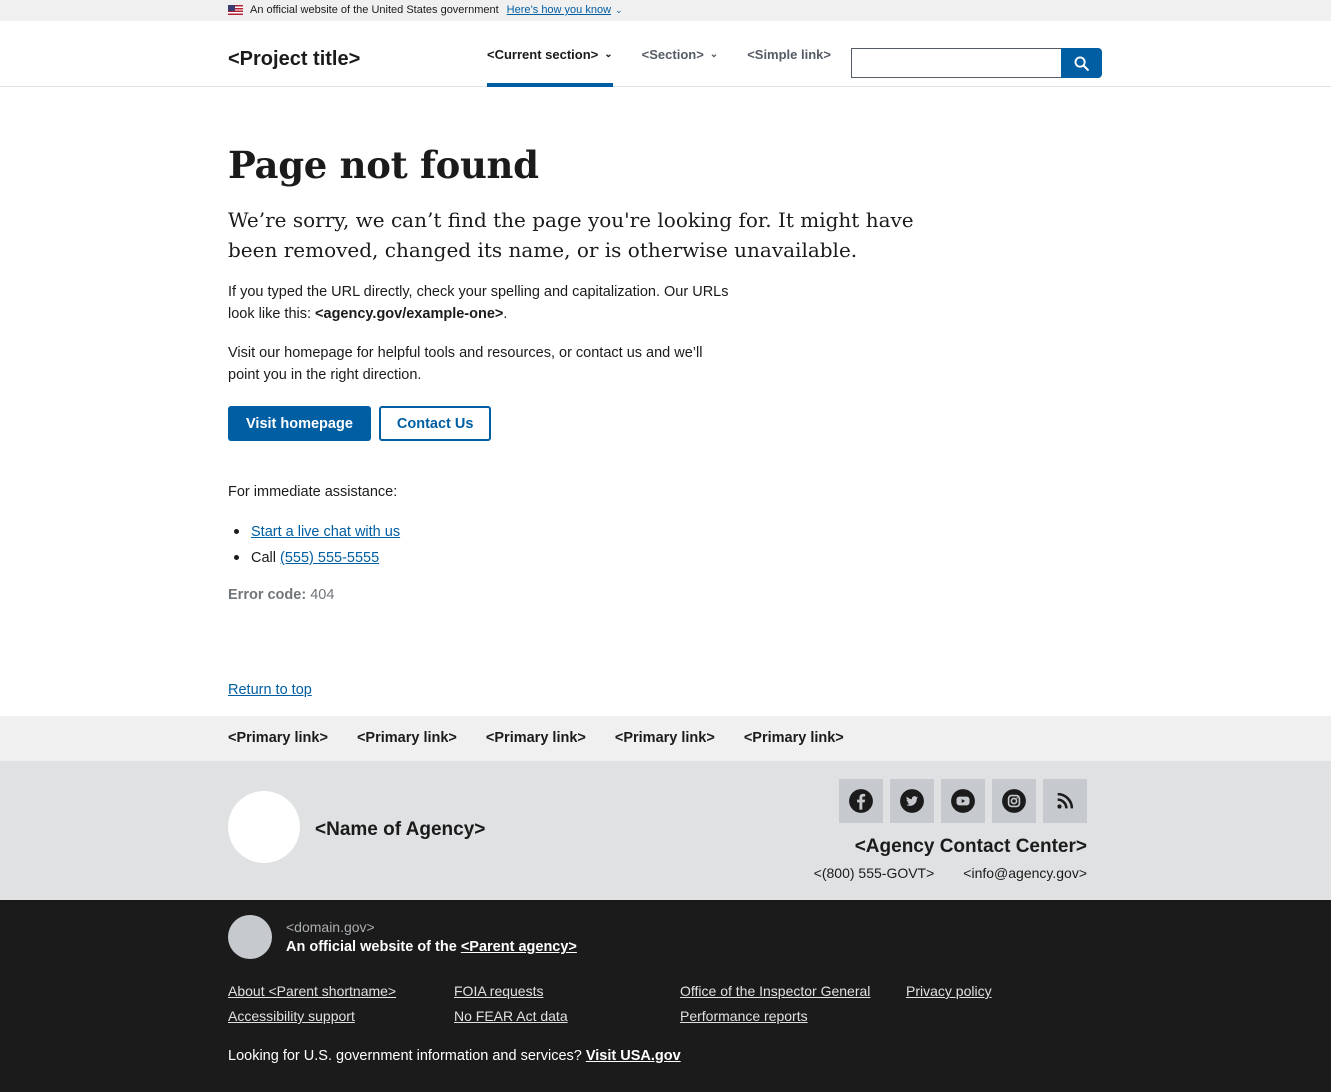 The height and width of the screenshot is (1092, 1331). I want to click on nav-label: <Simple link>, so click(789, 54).